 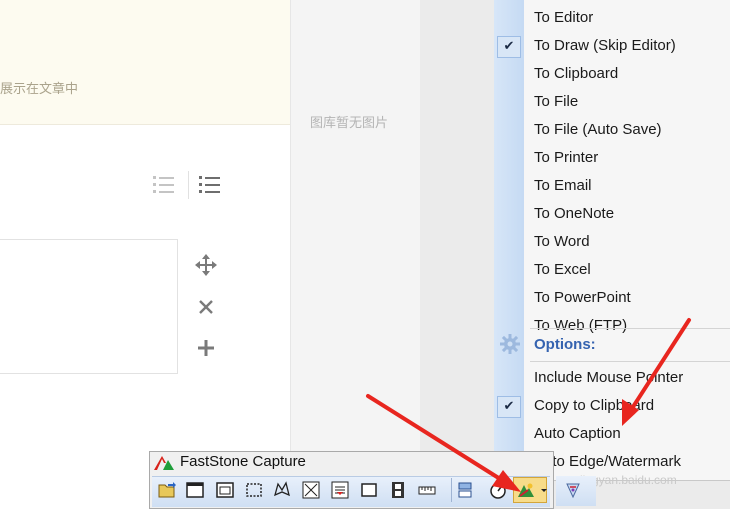 What do you see at coordinates (582, 297) in the screenshot?
I see `menu-item: To PowerPoint` at bounding box center [582, 297].